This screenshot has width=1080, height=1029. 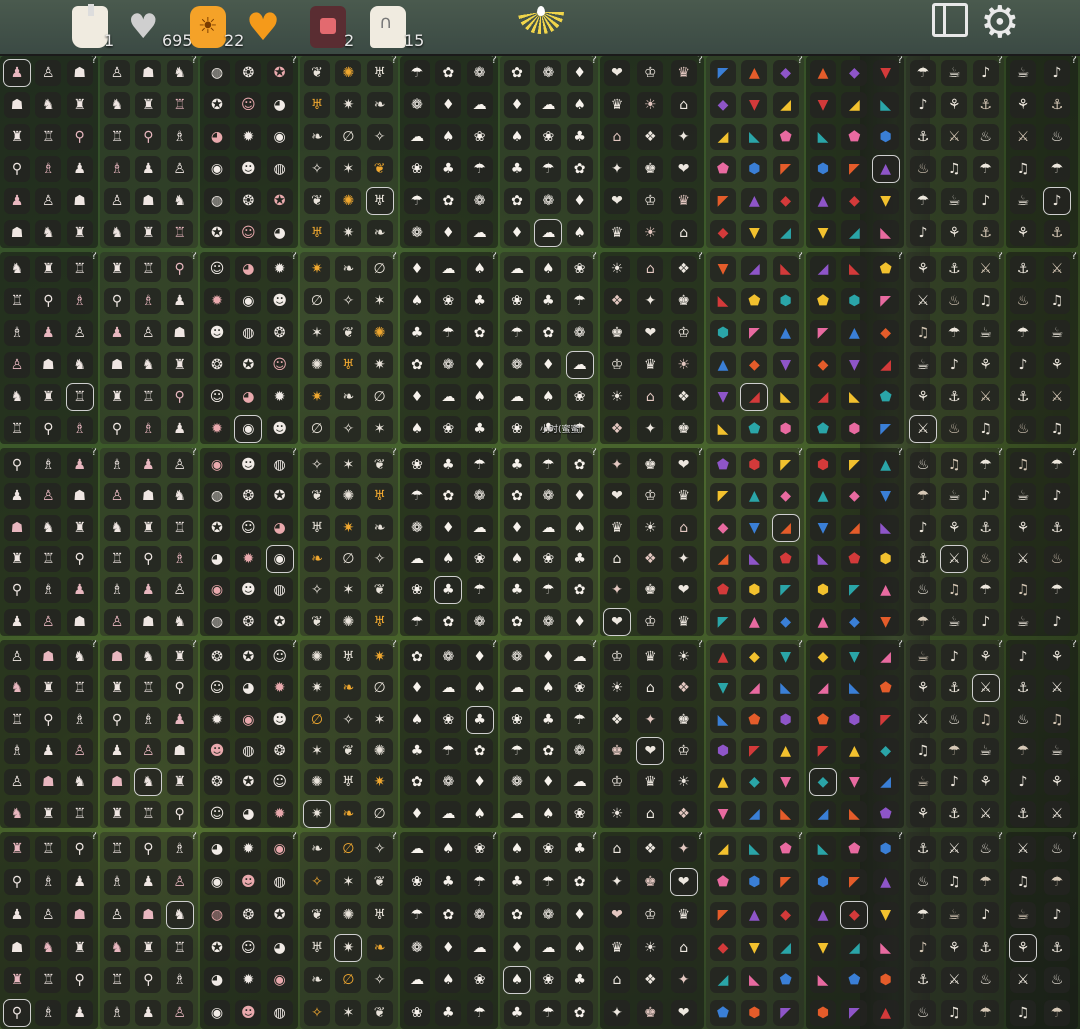 What do you see at coordinates (517, 496) in the screenshot?
I see `cosmetic-slot-hairstyles: ✿` at bounding box center [517, 496].